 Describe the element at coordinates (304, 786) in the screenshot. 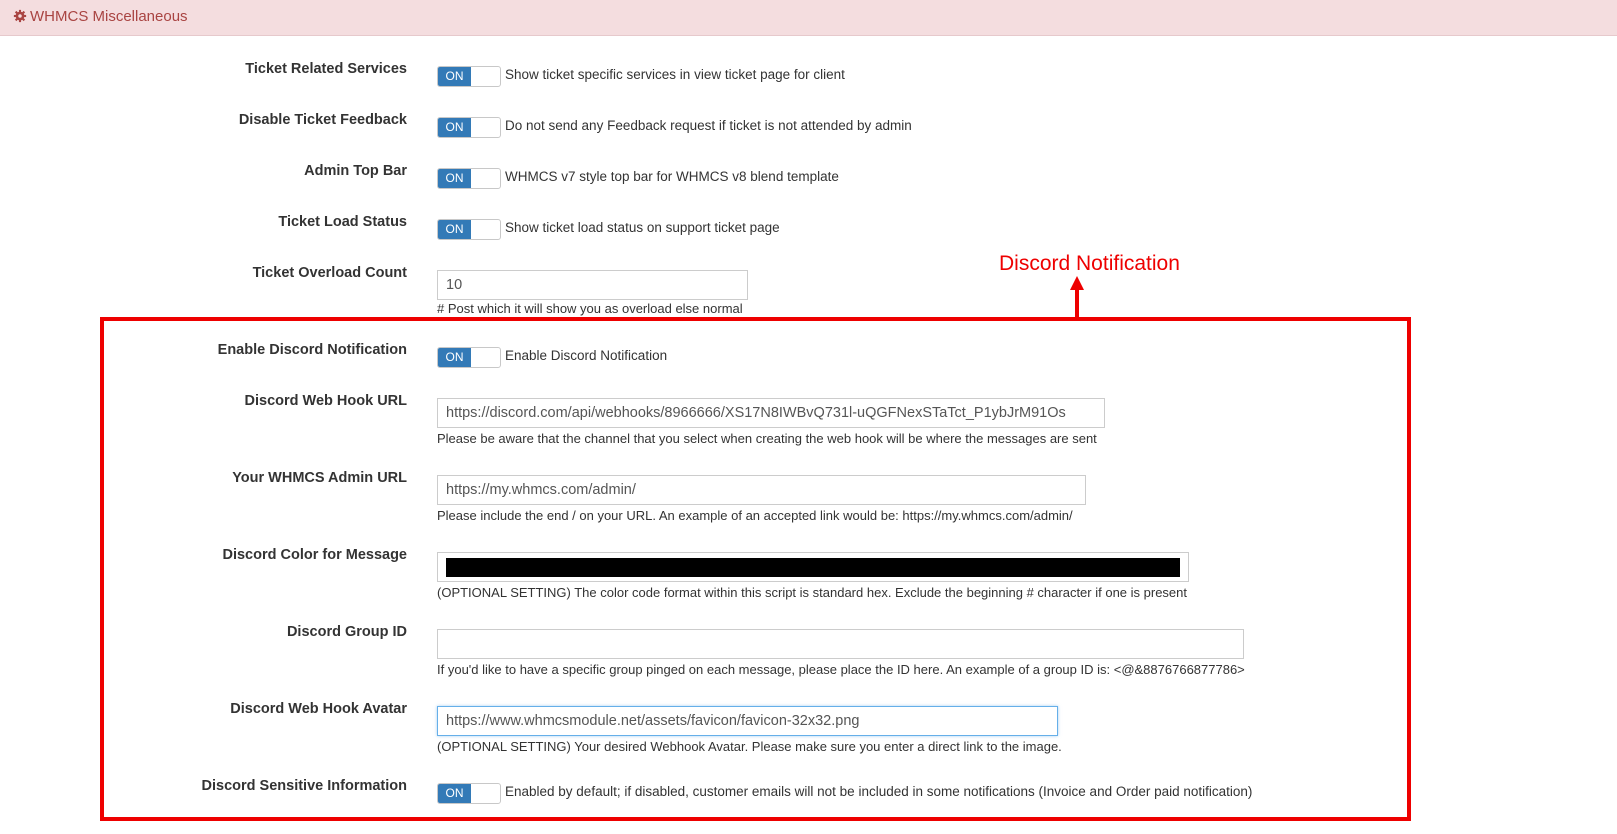

I see `setting-label: Discord Sensitive Information` at that location.